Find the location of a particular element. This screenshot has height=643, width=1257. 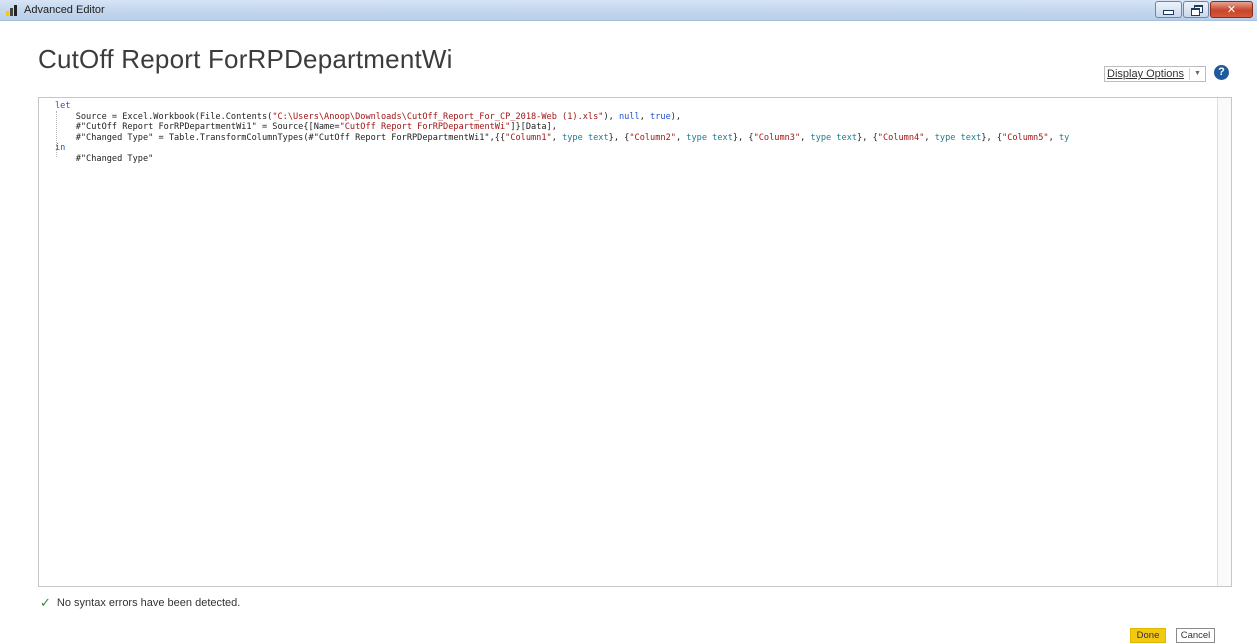

power-bi-app-icon is located at coordinates (12, 10).